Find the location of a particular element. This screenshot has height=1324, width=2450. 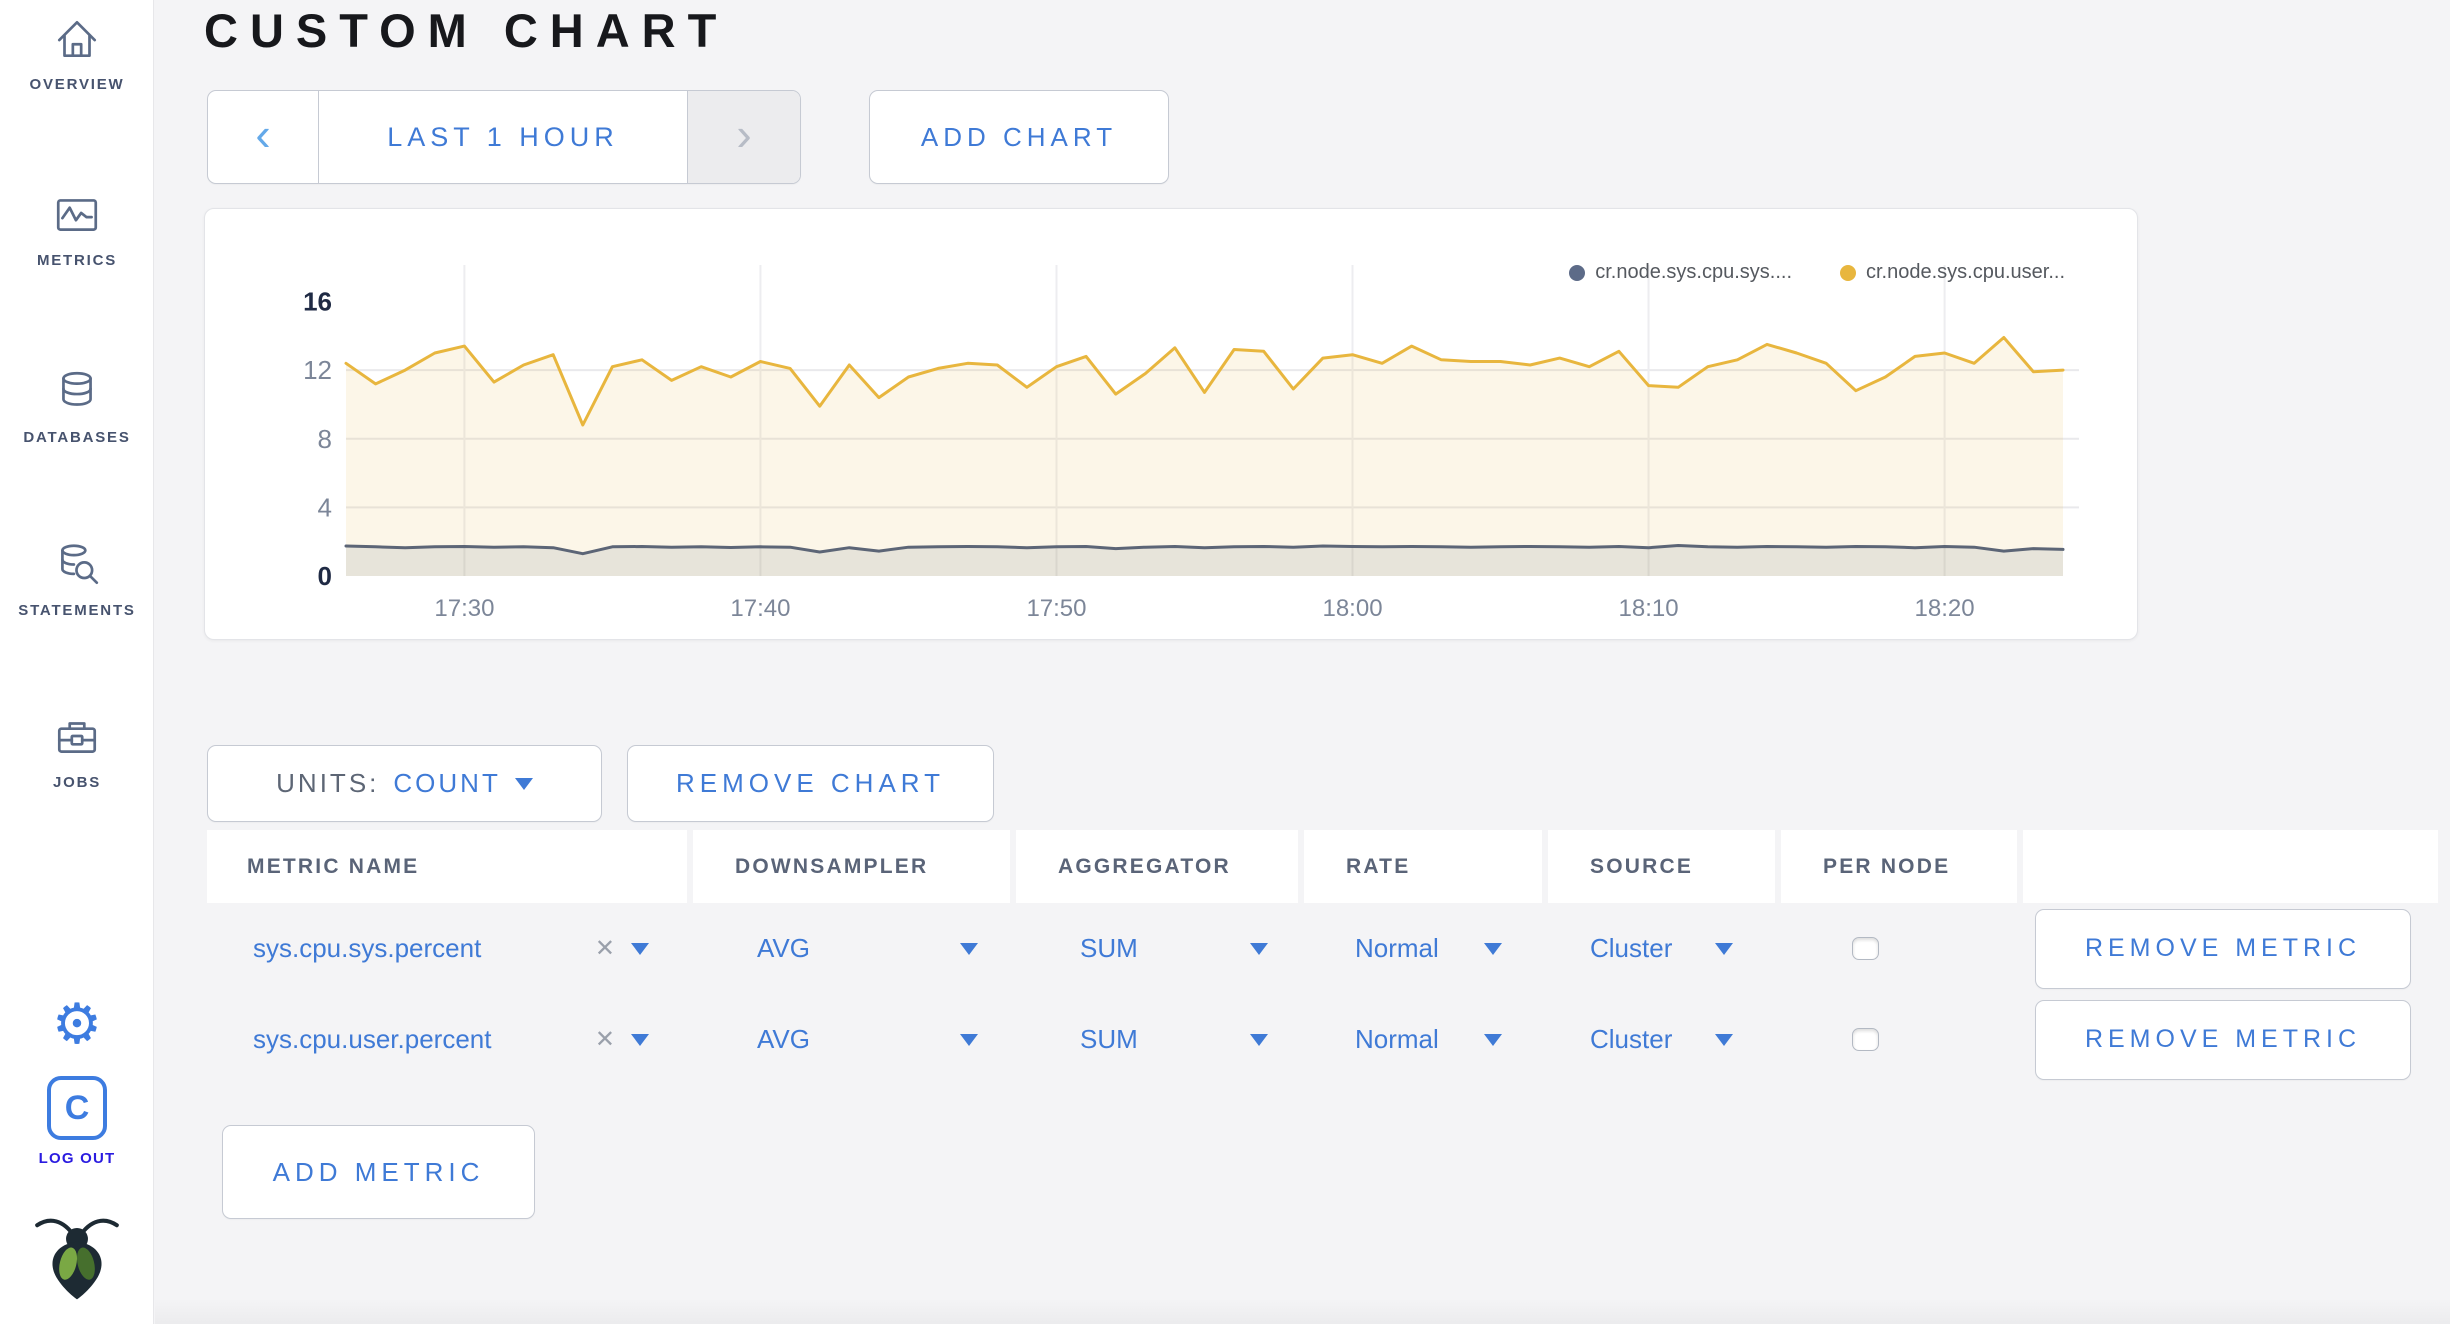

units-dropdown: UNITS: COUNT is located at coordinates (404, 783).